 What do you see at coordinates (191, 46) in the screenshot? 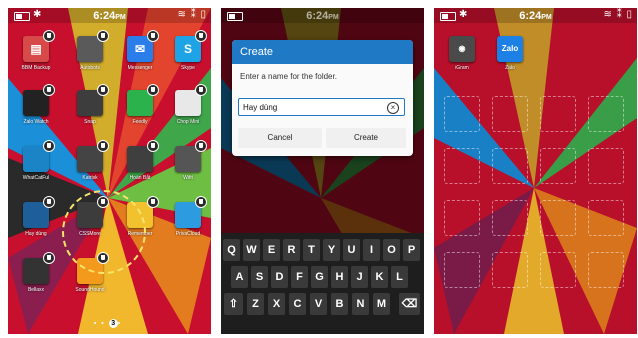
I see `app-glyph-icon: S` at bounding box center [191, 46].